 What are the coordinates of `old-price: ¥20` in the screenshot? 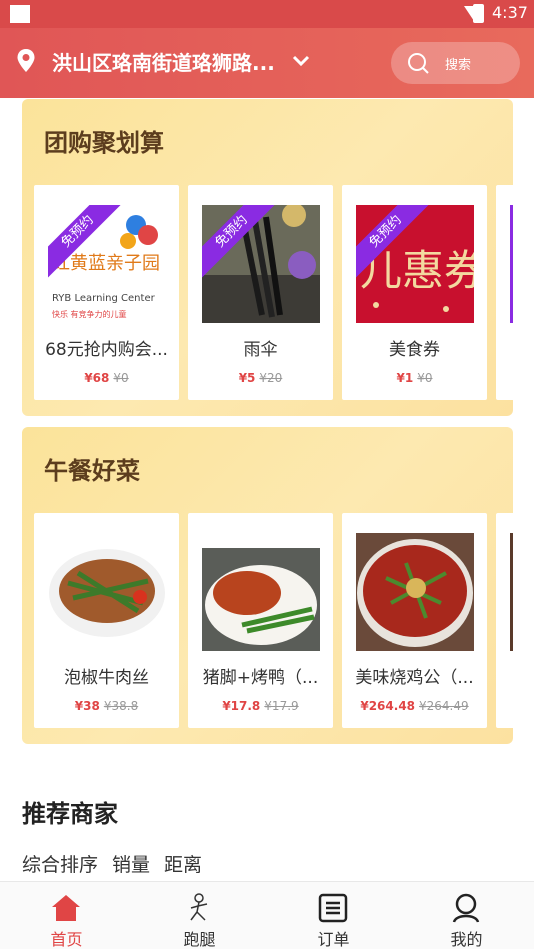 It's located at (271, 378).